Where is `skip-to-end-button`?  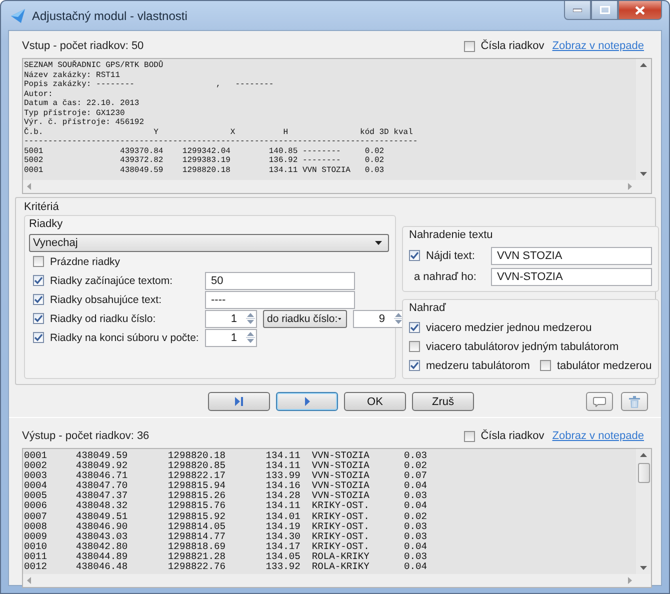
skip-to-end-button is located at coordinates (239, 401).